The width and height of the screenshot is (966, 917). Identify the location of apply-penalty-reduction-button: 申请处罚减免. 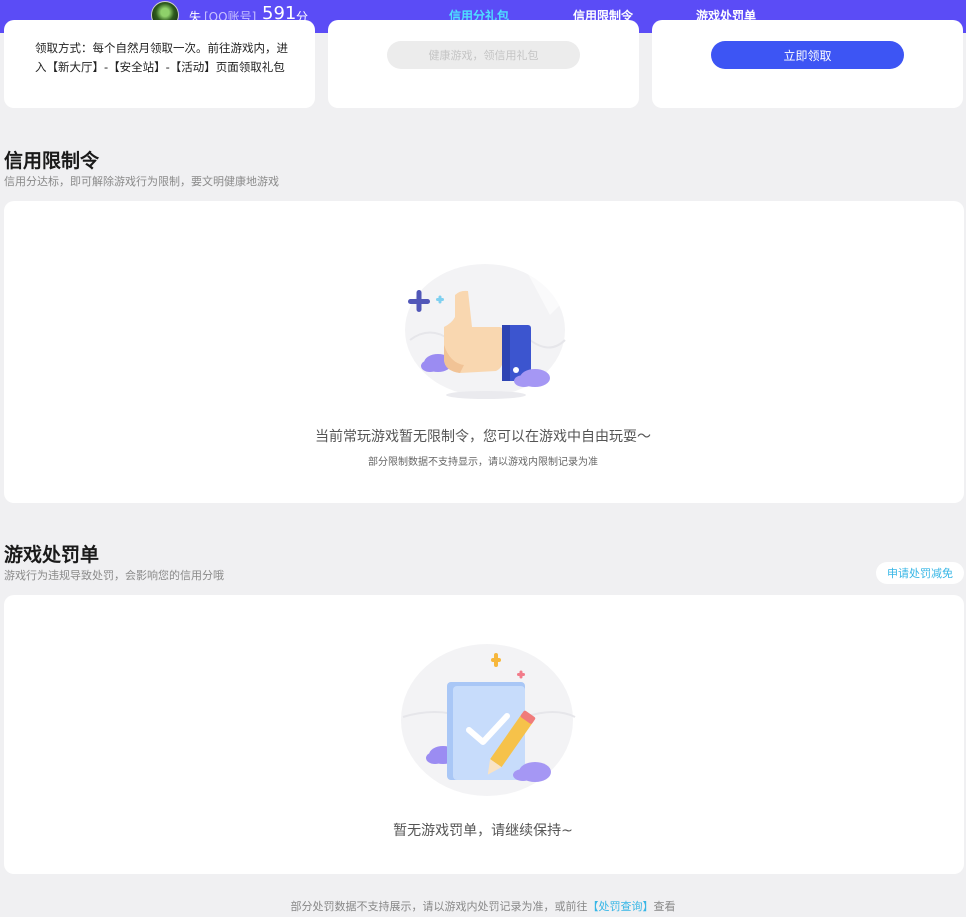
(920, 573).